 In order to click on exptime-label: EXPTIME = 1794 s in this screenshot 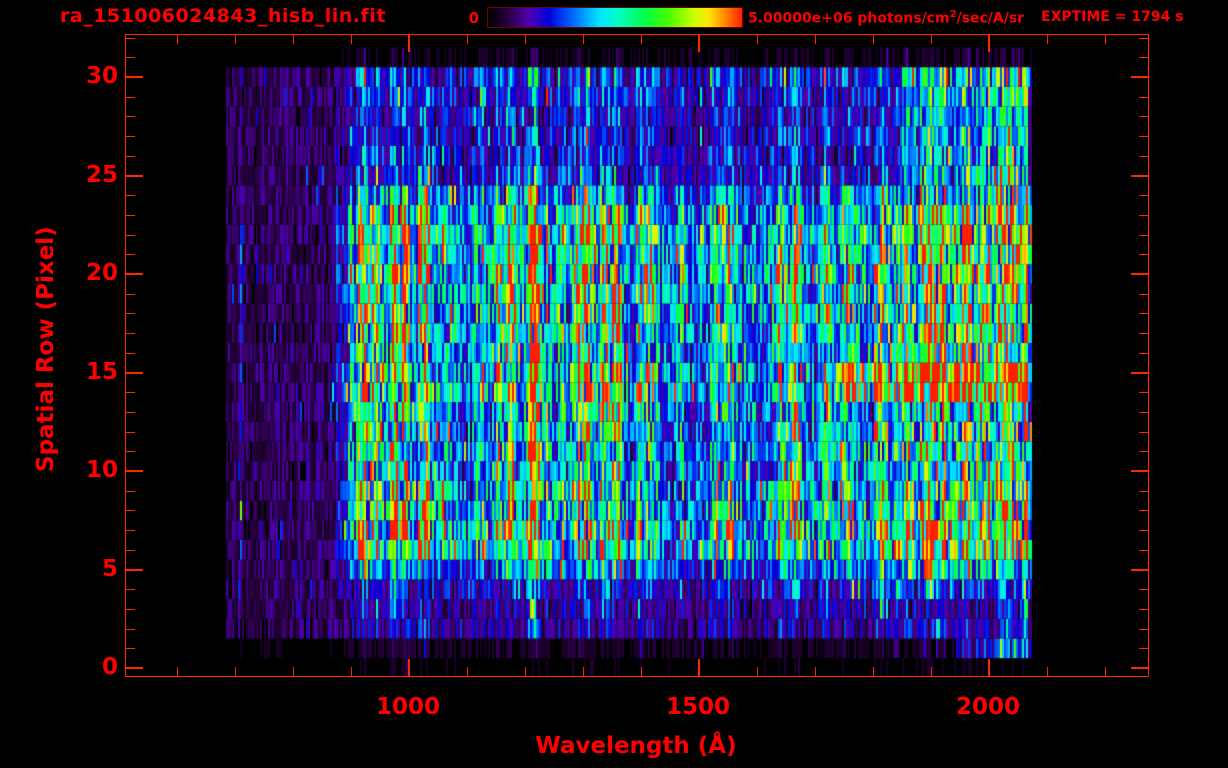, I will do `click(1112, 17)`.